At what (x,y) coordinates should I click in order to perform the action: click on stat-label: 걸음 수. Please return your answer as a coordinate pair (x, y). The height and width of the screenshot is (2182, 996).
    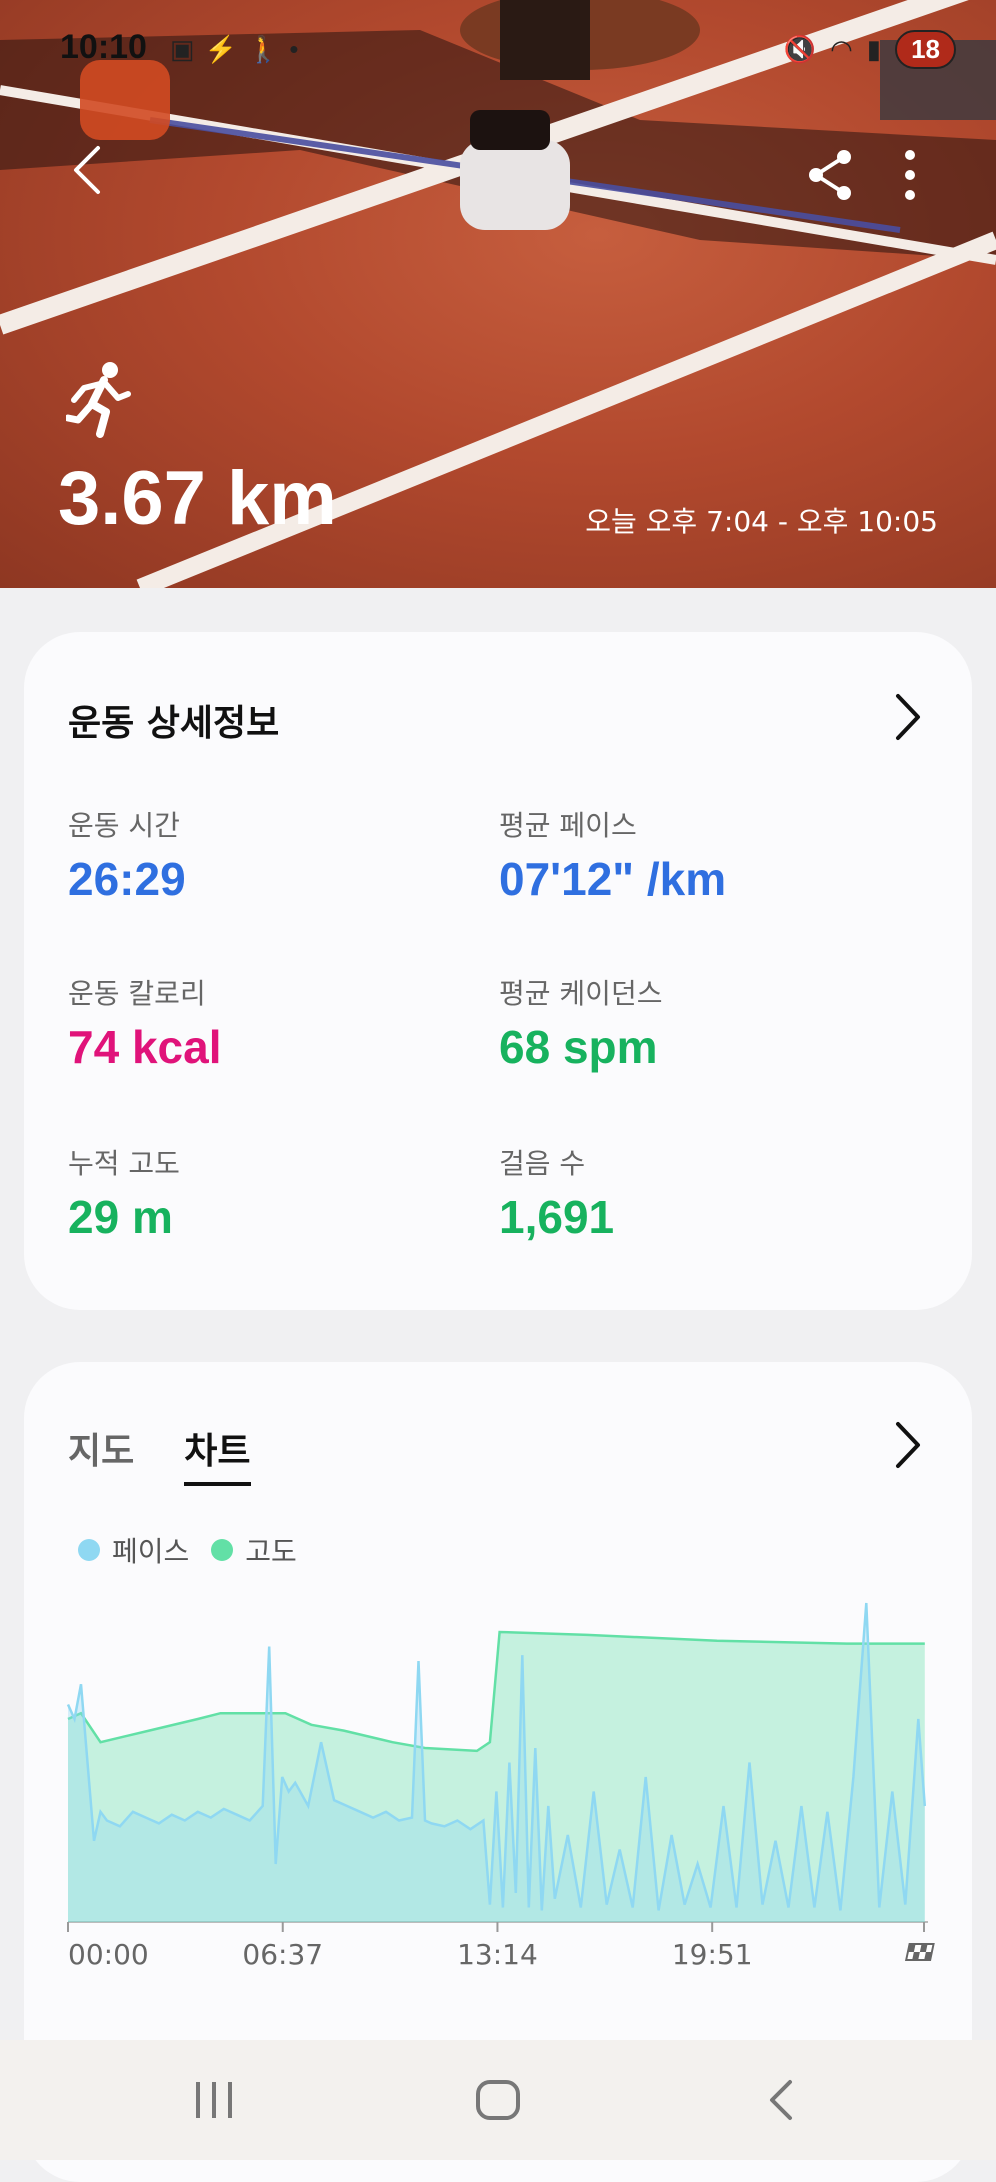
    Looking at the image, I should click on (542, 1163).